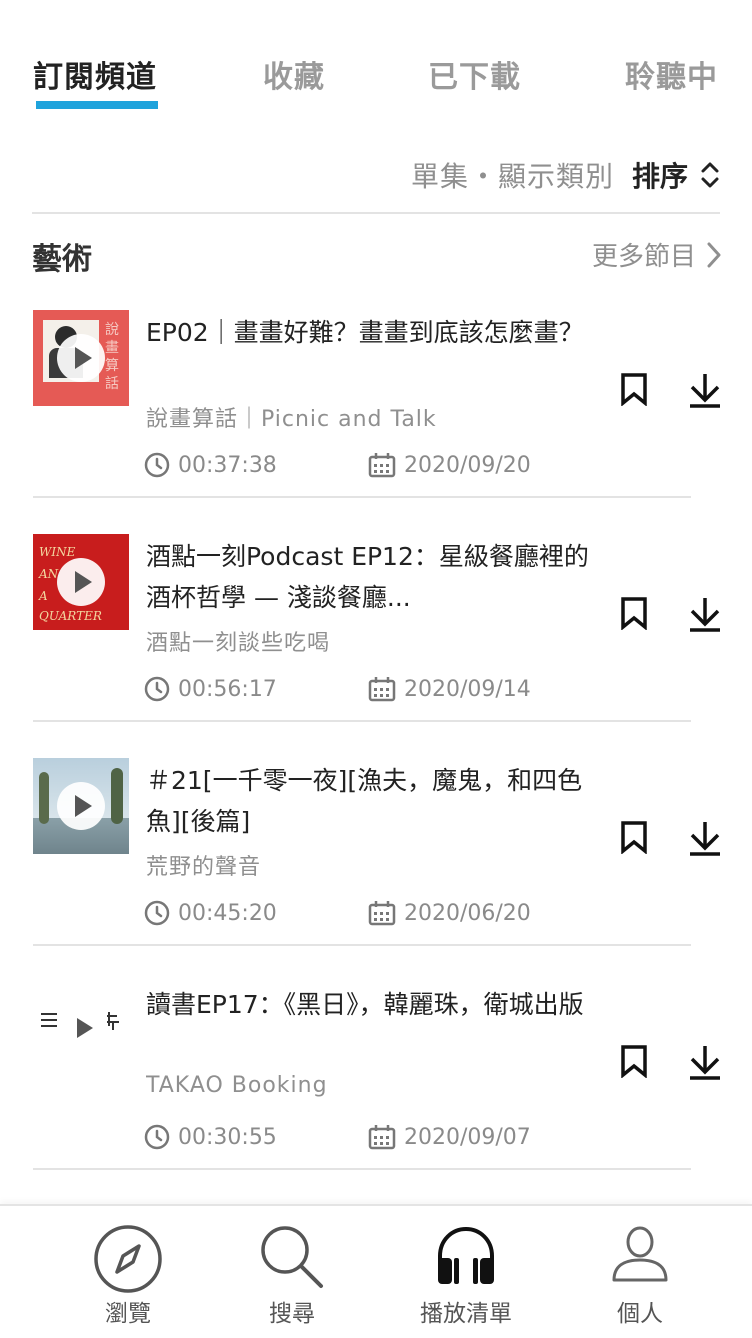  I want to click on sort-chevrons-icon, so click(710, 175).